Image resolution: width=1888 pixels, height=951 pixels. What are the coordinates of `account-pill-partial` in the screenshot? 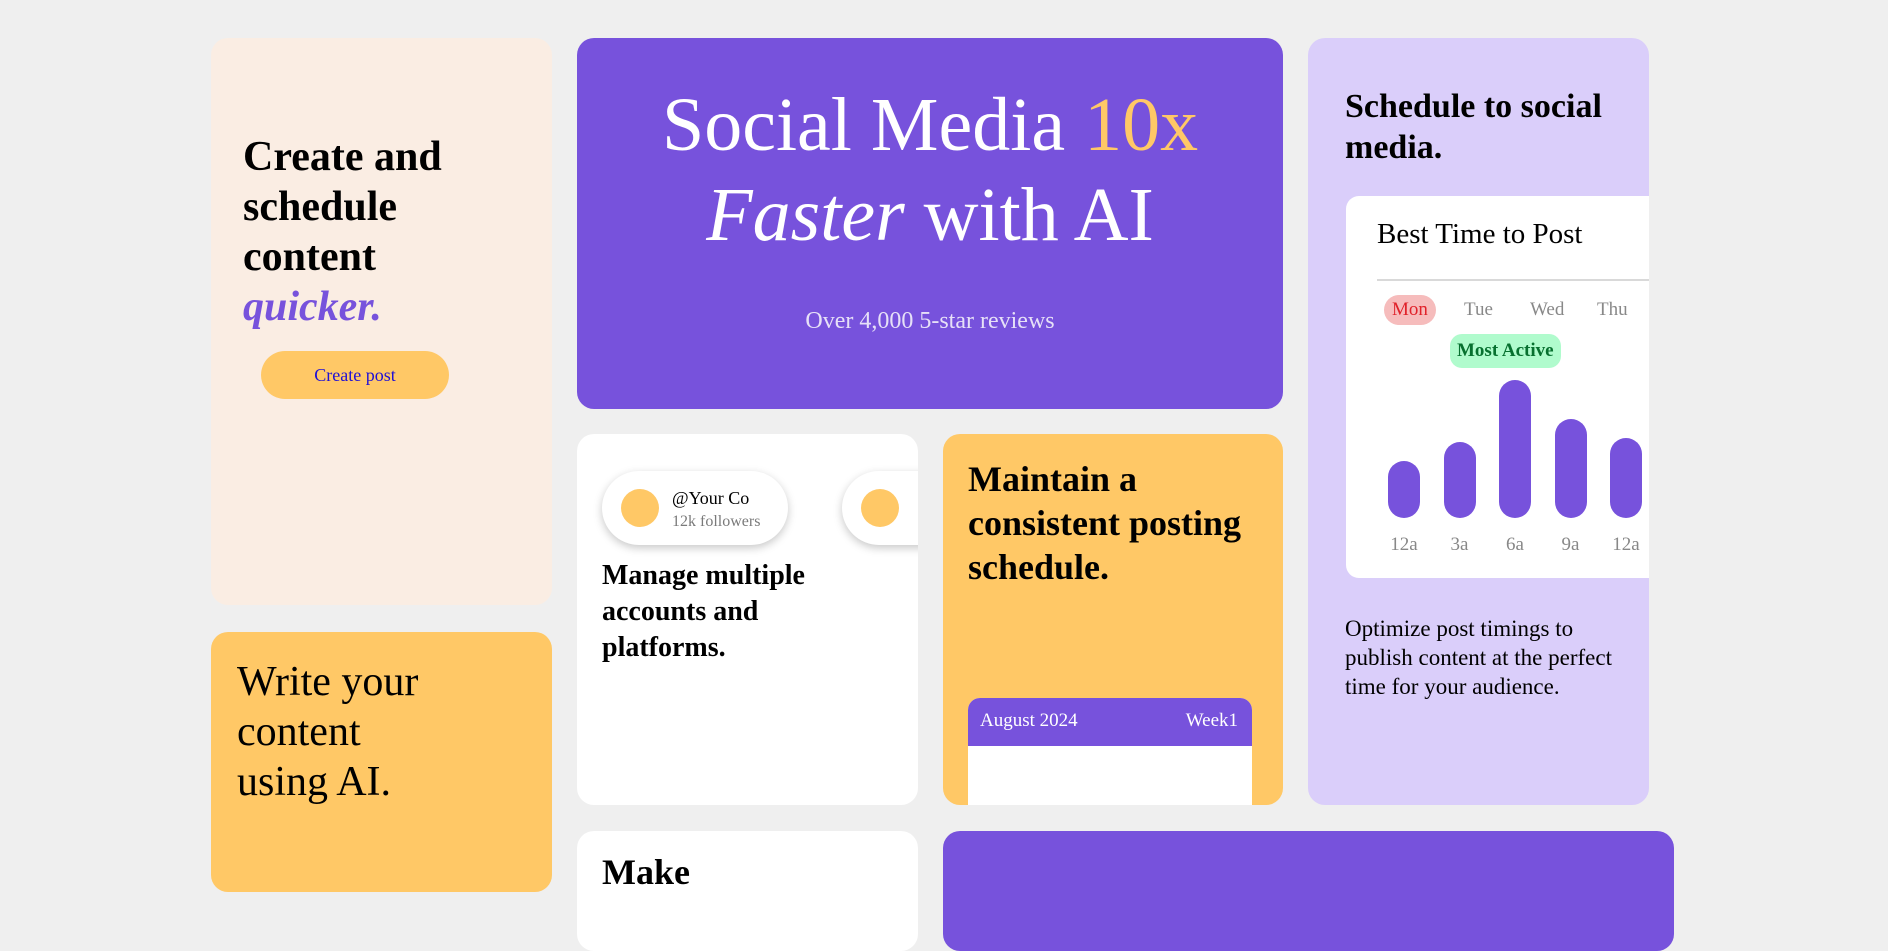 It's located at (880, 508).